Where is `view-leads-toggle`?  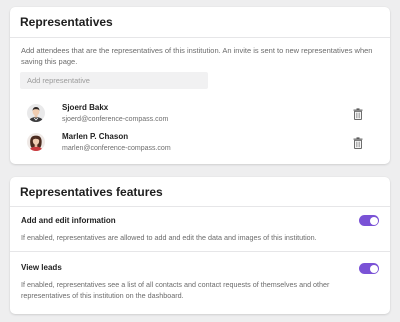 view-leads-toggle is located at coordinates (369, 268).